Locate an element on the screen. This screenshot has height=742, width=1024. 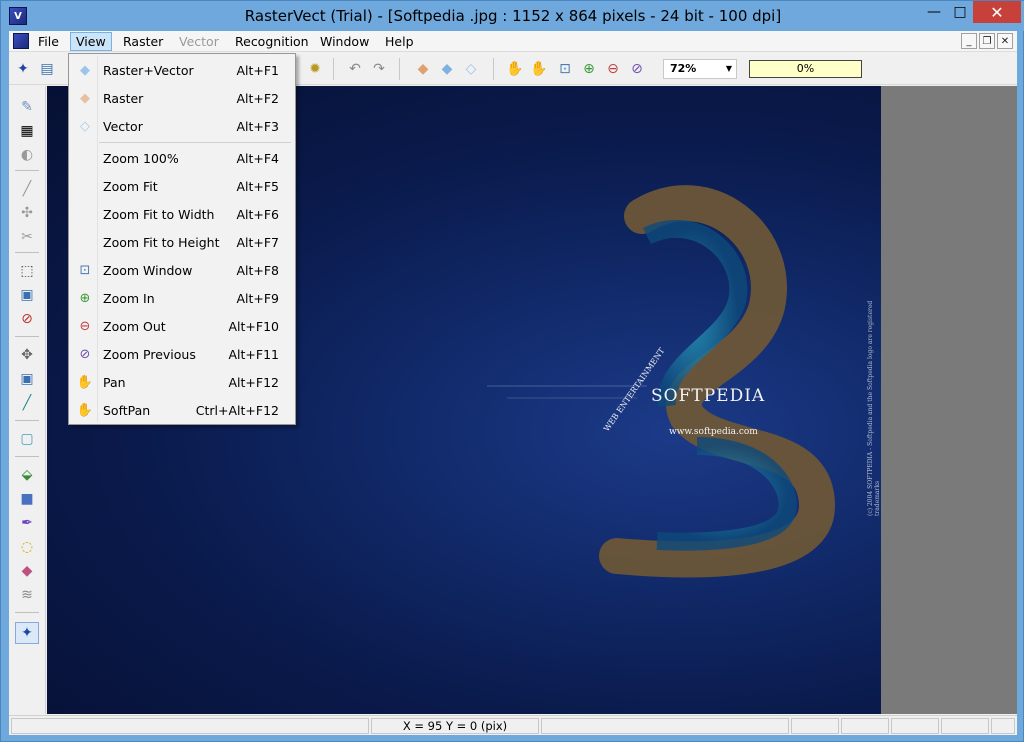
menu-item-shortcut: Alt+F10 is located at coordinates (254, 326).